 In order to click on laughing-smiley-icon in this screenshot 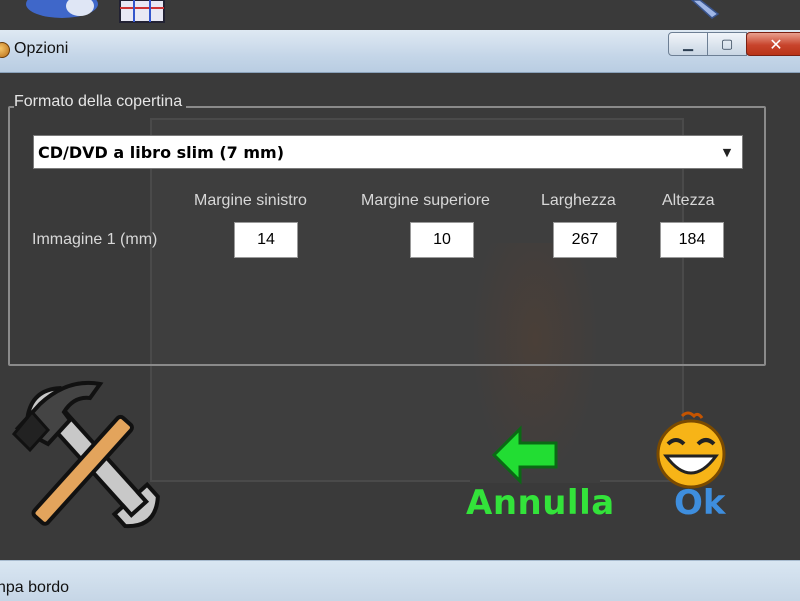, I will do `click(691, 450)`.